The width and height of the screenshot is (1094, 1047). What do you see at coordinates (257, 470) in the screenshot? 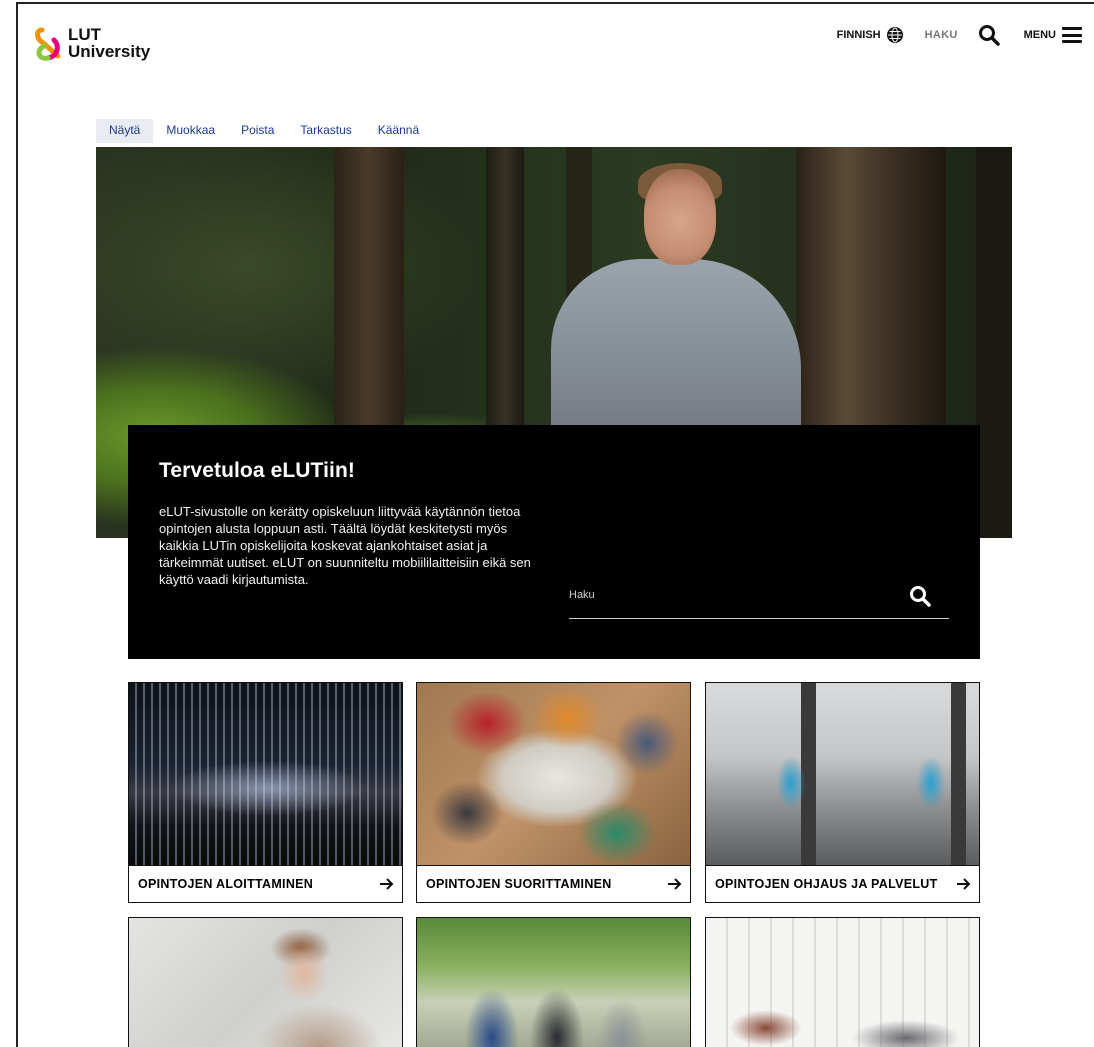
I see `welcome-title: Tervetuloa eLUTiin!` at bounding box center [257, 470].